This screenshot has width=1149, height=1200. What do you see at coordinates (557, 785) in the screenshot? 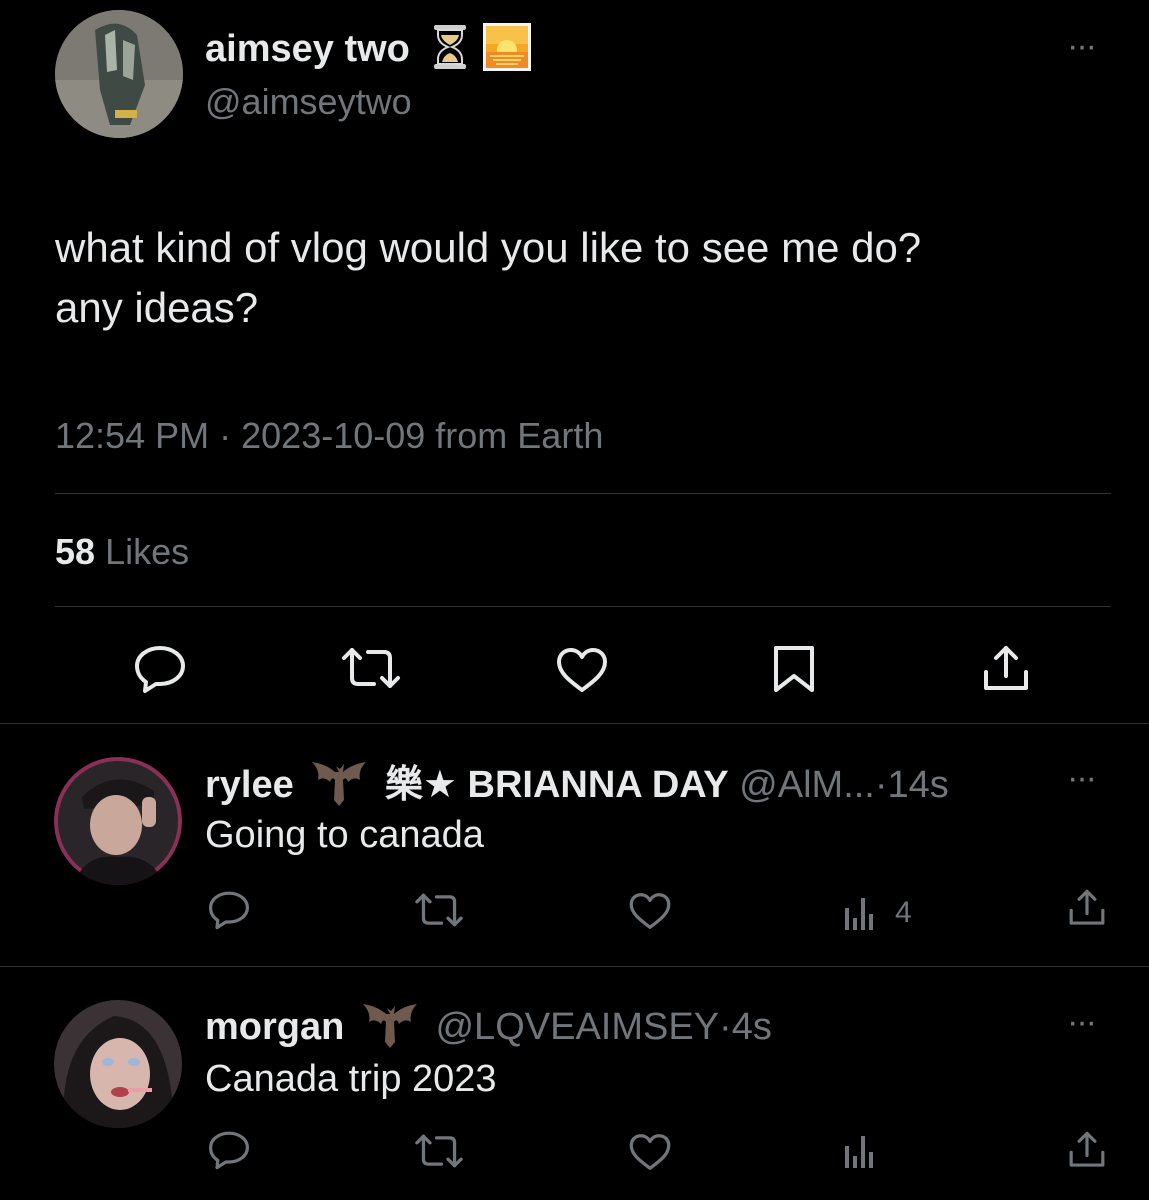
I see `display-name-suffix: 樂★ BRIANNA DAY` at bounding box center [557, 785].